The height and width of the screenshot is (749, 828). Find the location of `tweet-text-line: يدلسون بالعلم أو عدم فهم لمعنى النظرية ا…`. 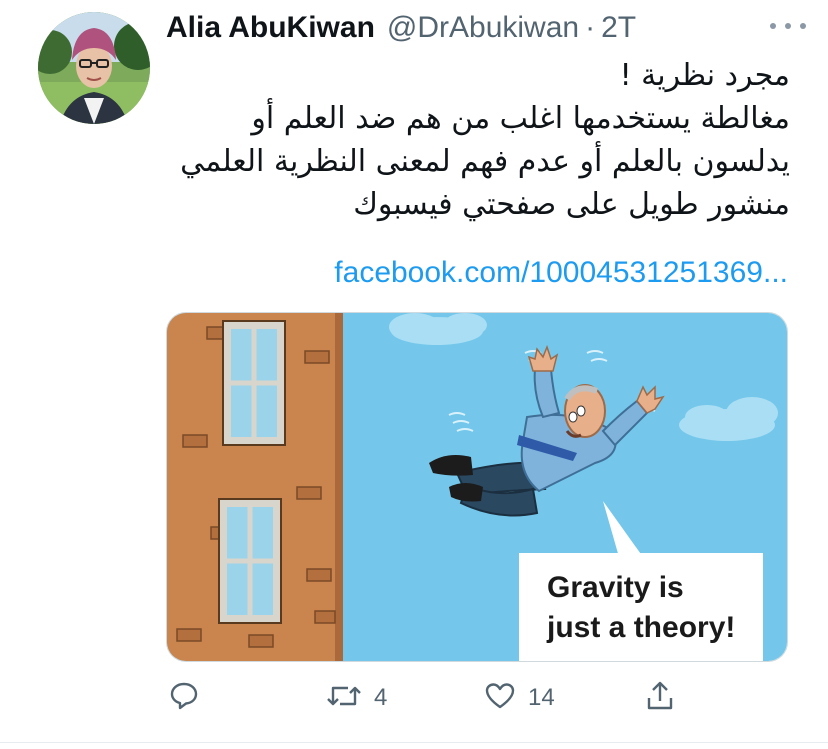

tweet-text-line: يدلسون بالعلم أو عدم فهم لمعنى النظرية ا… is located at coordinates (485, 161).